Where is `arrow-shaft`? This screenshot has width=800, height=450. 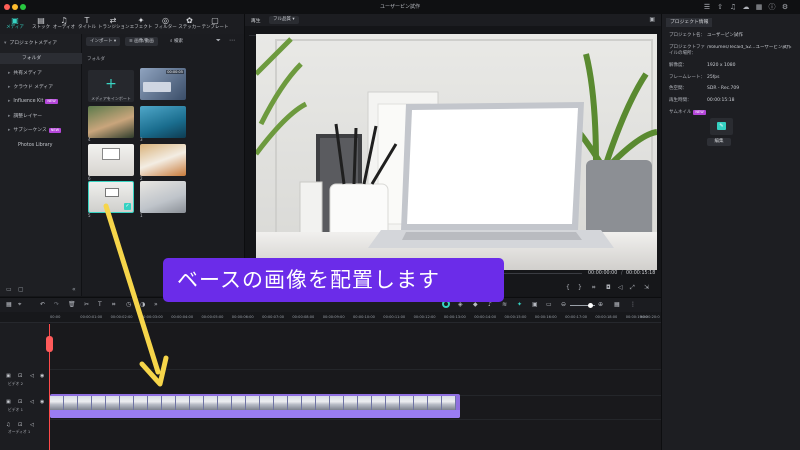 arrow-shaft is located at coordinates (132, 289).